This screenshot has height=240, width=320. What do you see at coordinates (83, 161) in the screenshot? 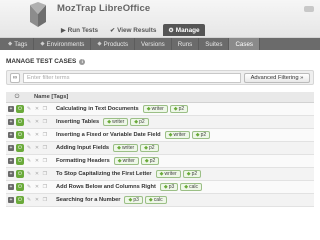
I see `case-name: Formatting Headers` at bounding box center [83, 161].